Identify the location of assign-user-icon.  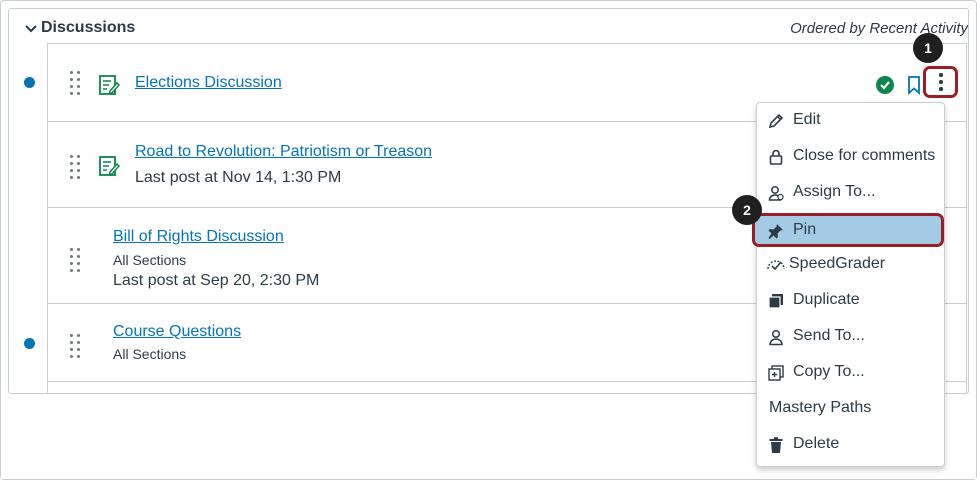
(776, 193).